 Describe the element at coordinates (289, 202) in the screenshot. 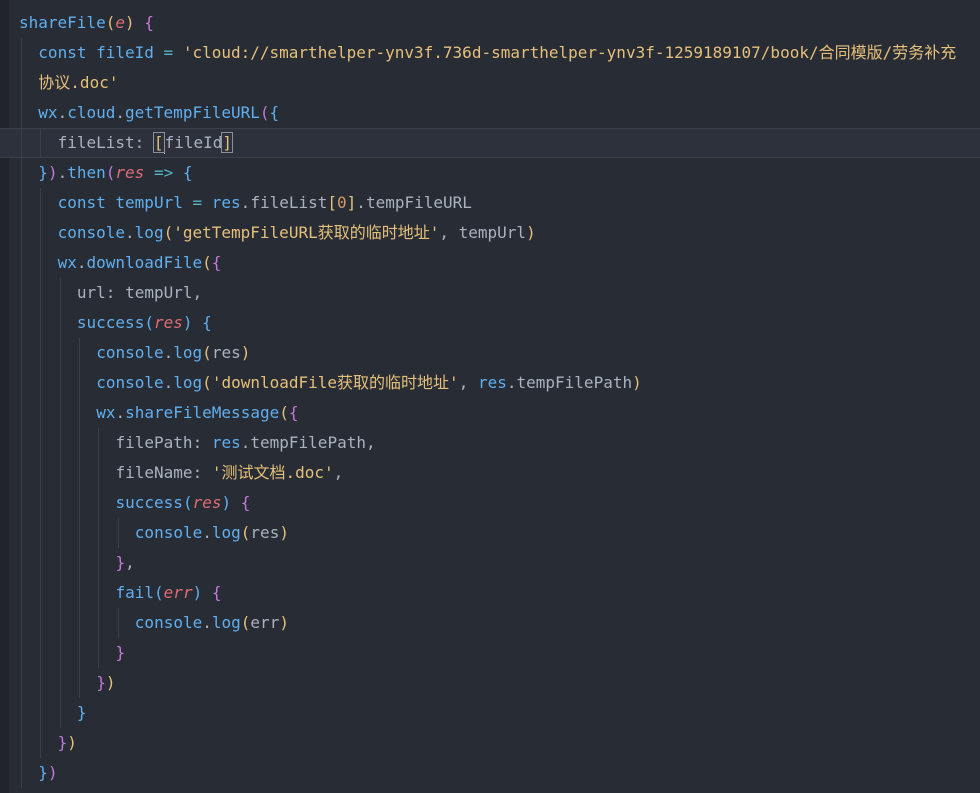

I see `code-token: fileList` at that location.